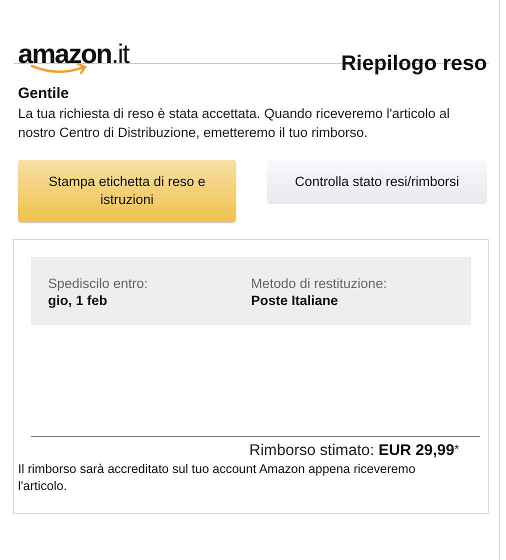  I want to click on detail-label: Spediscilo entro:, so click(98, 283).